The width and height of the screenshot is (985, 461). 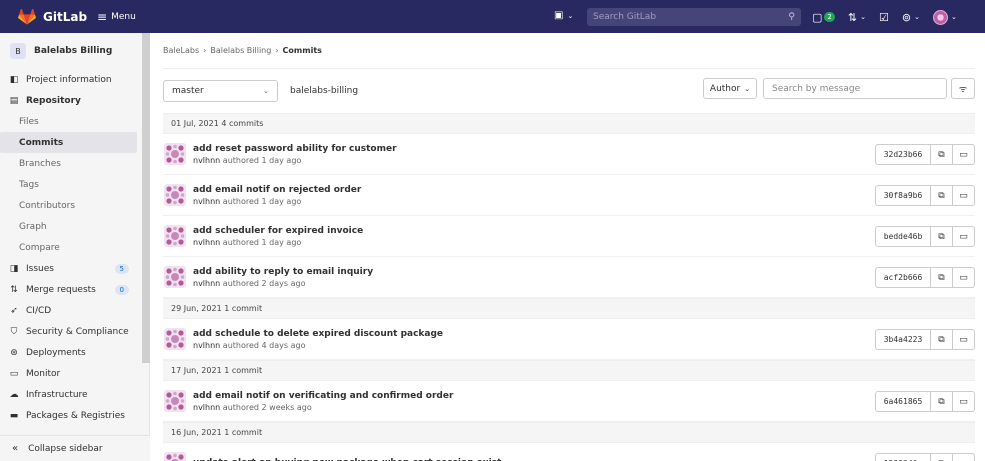 What do you see at coordinates (74, 205) in the screenshot?
I see `sidebar-subitem-contributors: Contributors` at bounding box center [74, 205].